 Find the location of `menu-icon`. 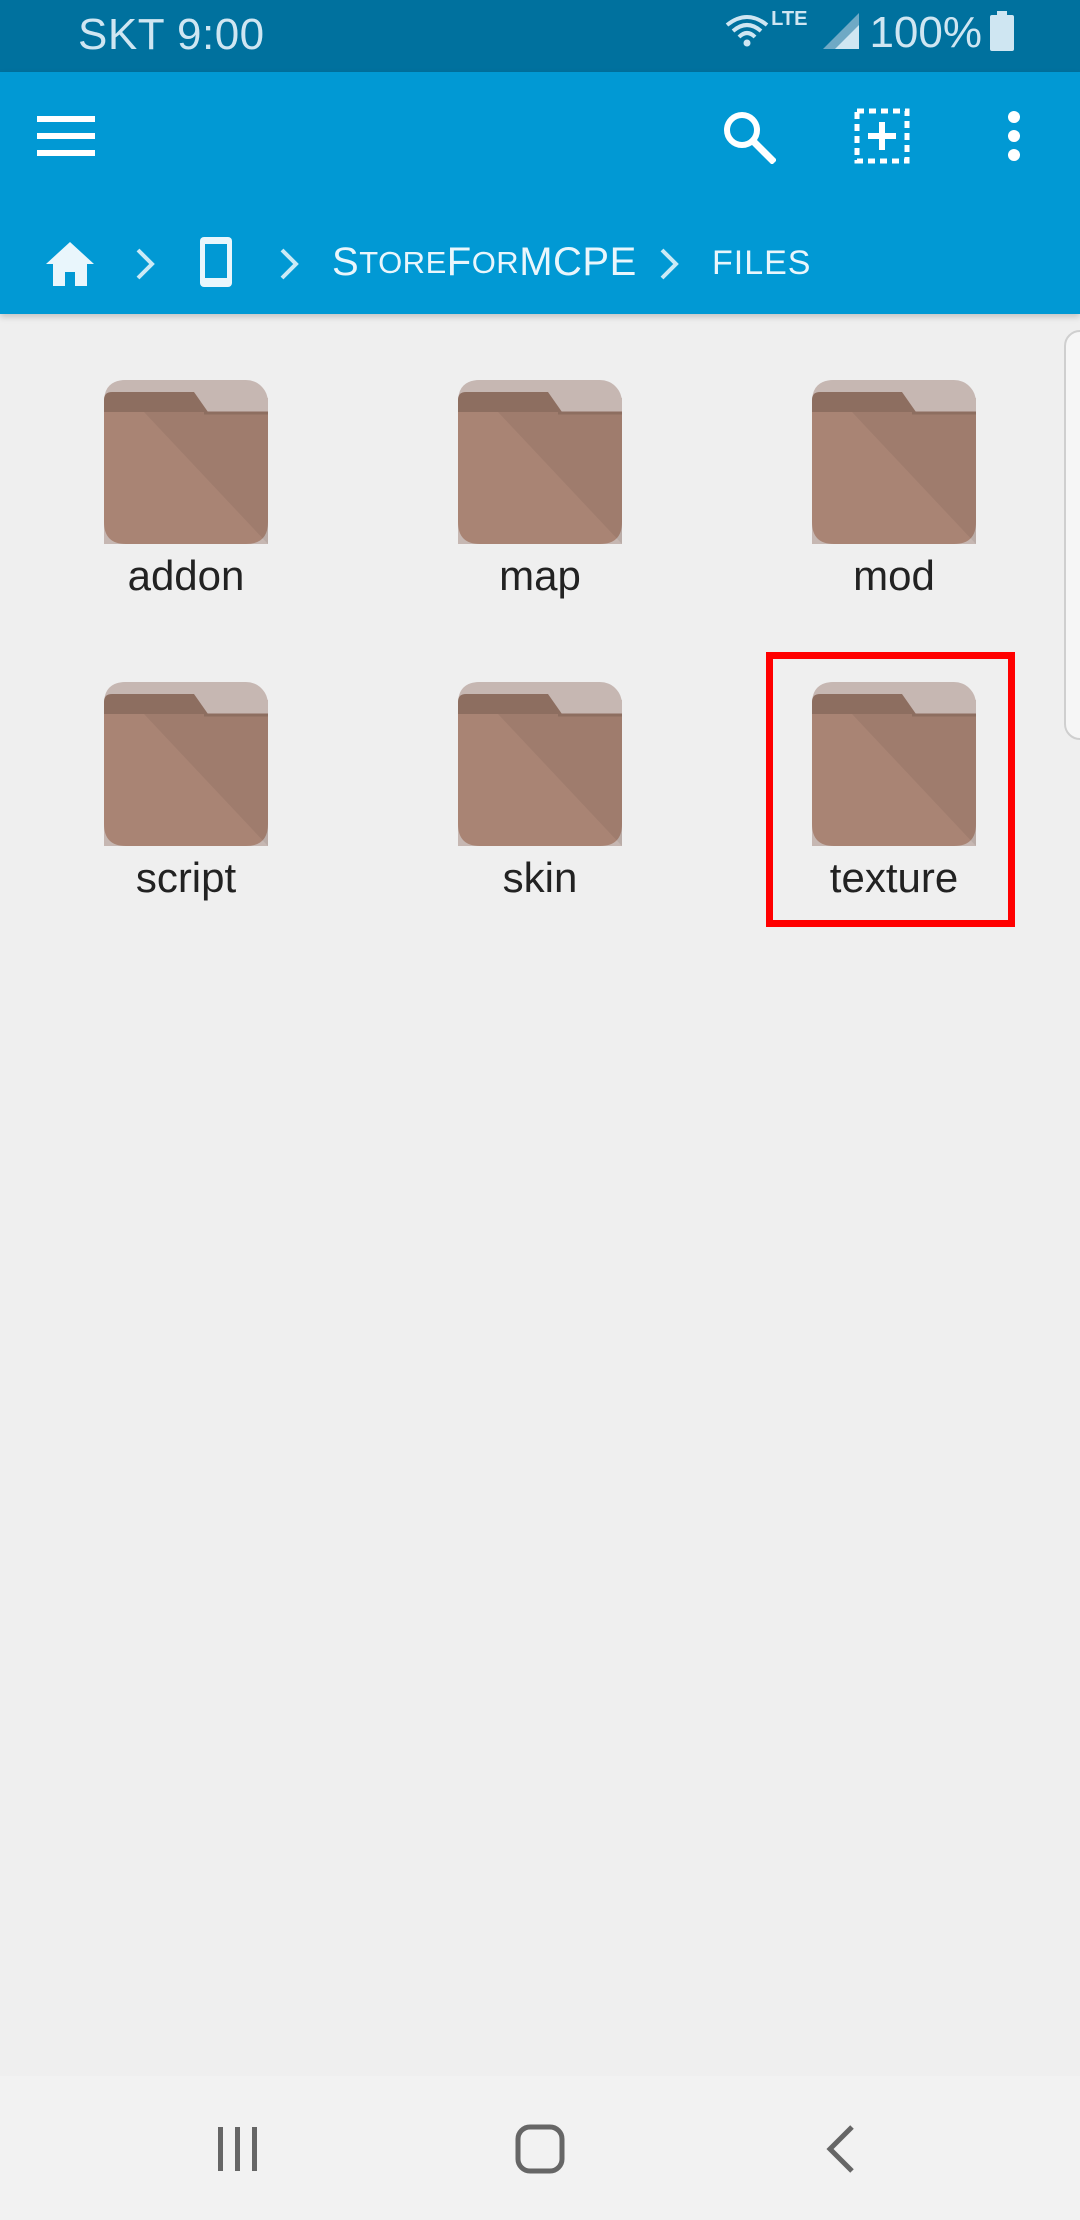

menu-icon is located at coordinates (66, 138).